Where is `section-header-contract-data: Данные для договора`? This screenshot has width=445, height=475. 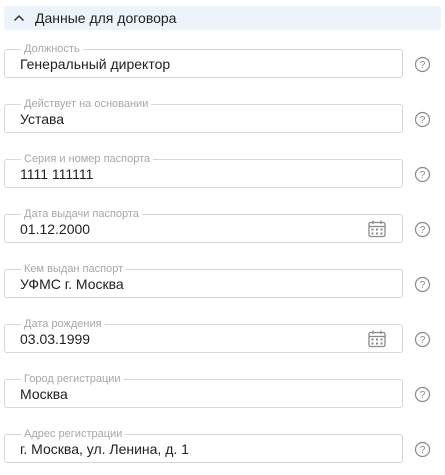 section-header-contract-data: Данные для договора is located at coordinates (222, 18).